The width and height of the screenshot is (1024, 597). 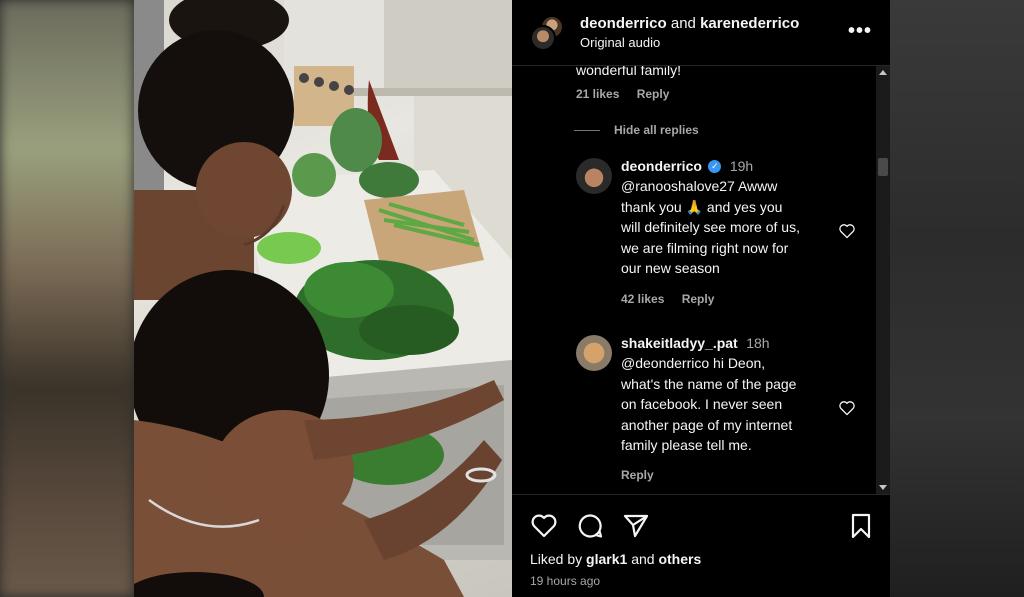 What do you see at coordinates (709, 383) in the screenshot?
I see `reply-text-line: what's the name of the page` at bounding box center [709, 383].